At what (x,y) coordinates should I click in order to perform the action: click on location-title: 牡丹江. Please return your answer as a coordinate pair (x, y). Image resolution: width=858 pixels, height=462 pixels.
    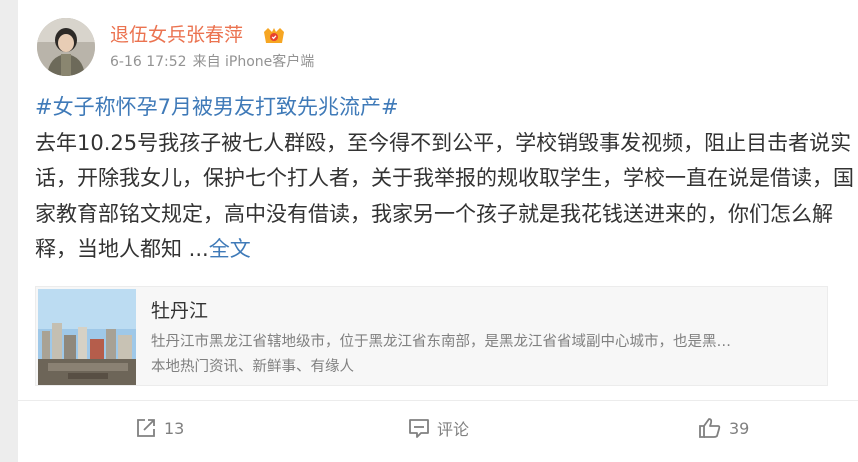
    Looking at the image, I should click on (180, 311).